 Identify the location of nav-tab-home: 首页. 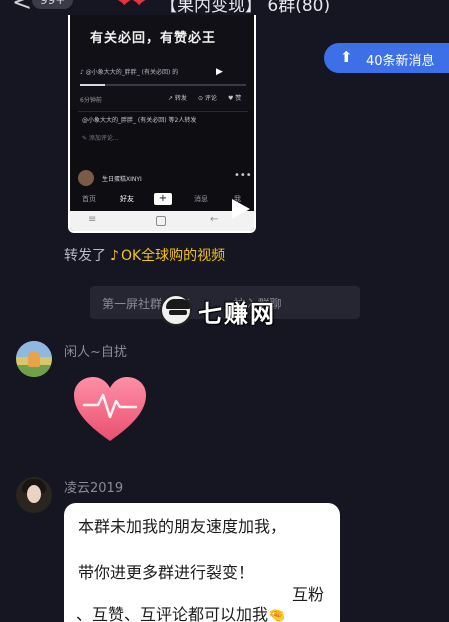
(89, 199).